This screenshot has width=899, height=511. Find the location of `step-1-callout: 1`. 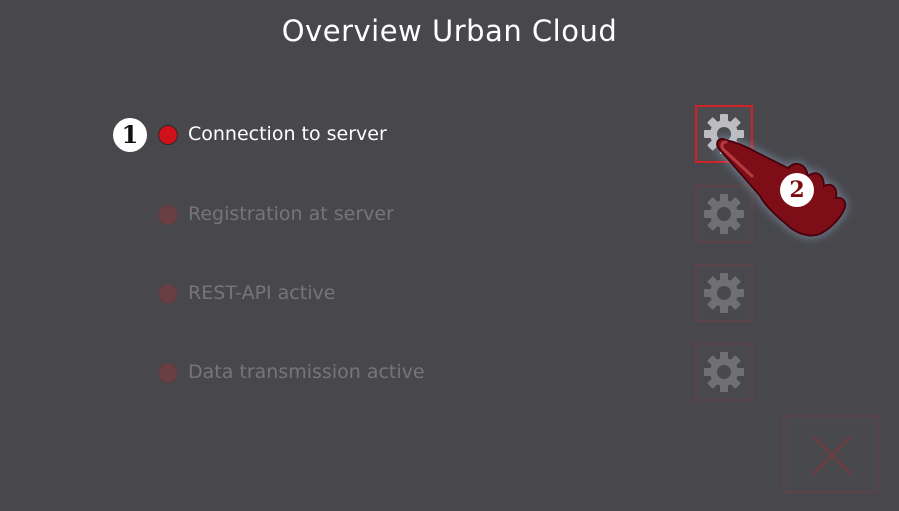

step-1-callout: 1 is located at coordinates (130, 135).